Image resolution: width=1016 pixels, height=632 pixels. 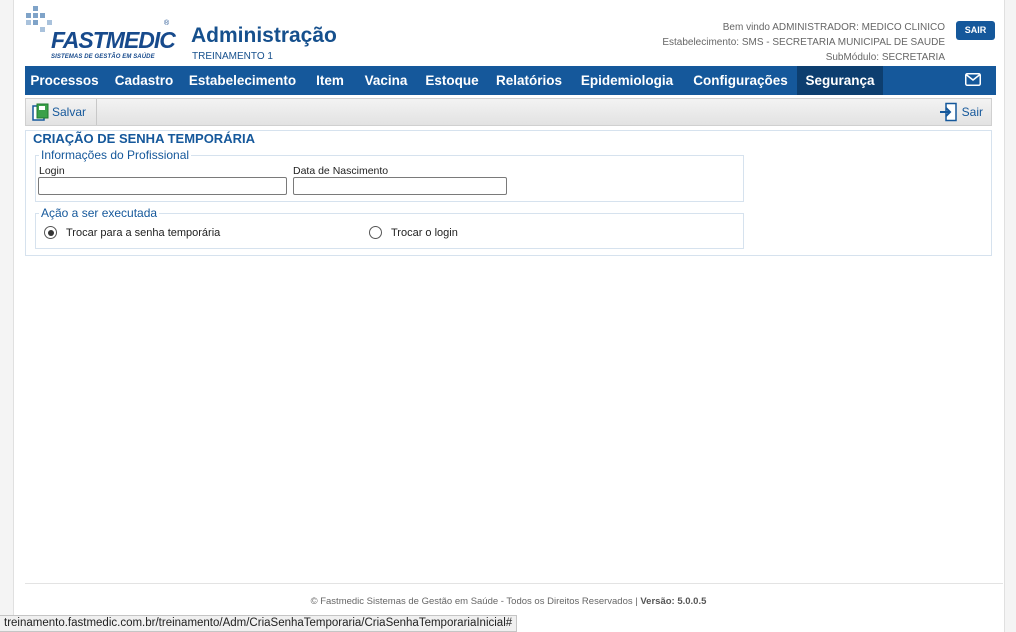 What do you see at coordinates (330, 80) in the screenshot?
I see `nav-item-item: Item` at bounding box center [330, 80].